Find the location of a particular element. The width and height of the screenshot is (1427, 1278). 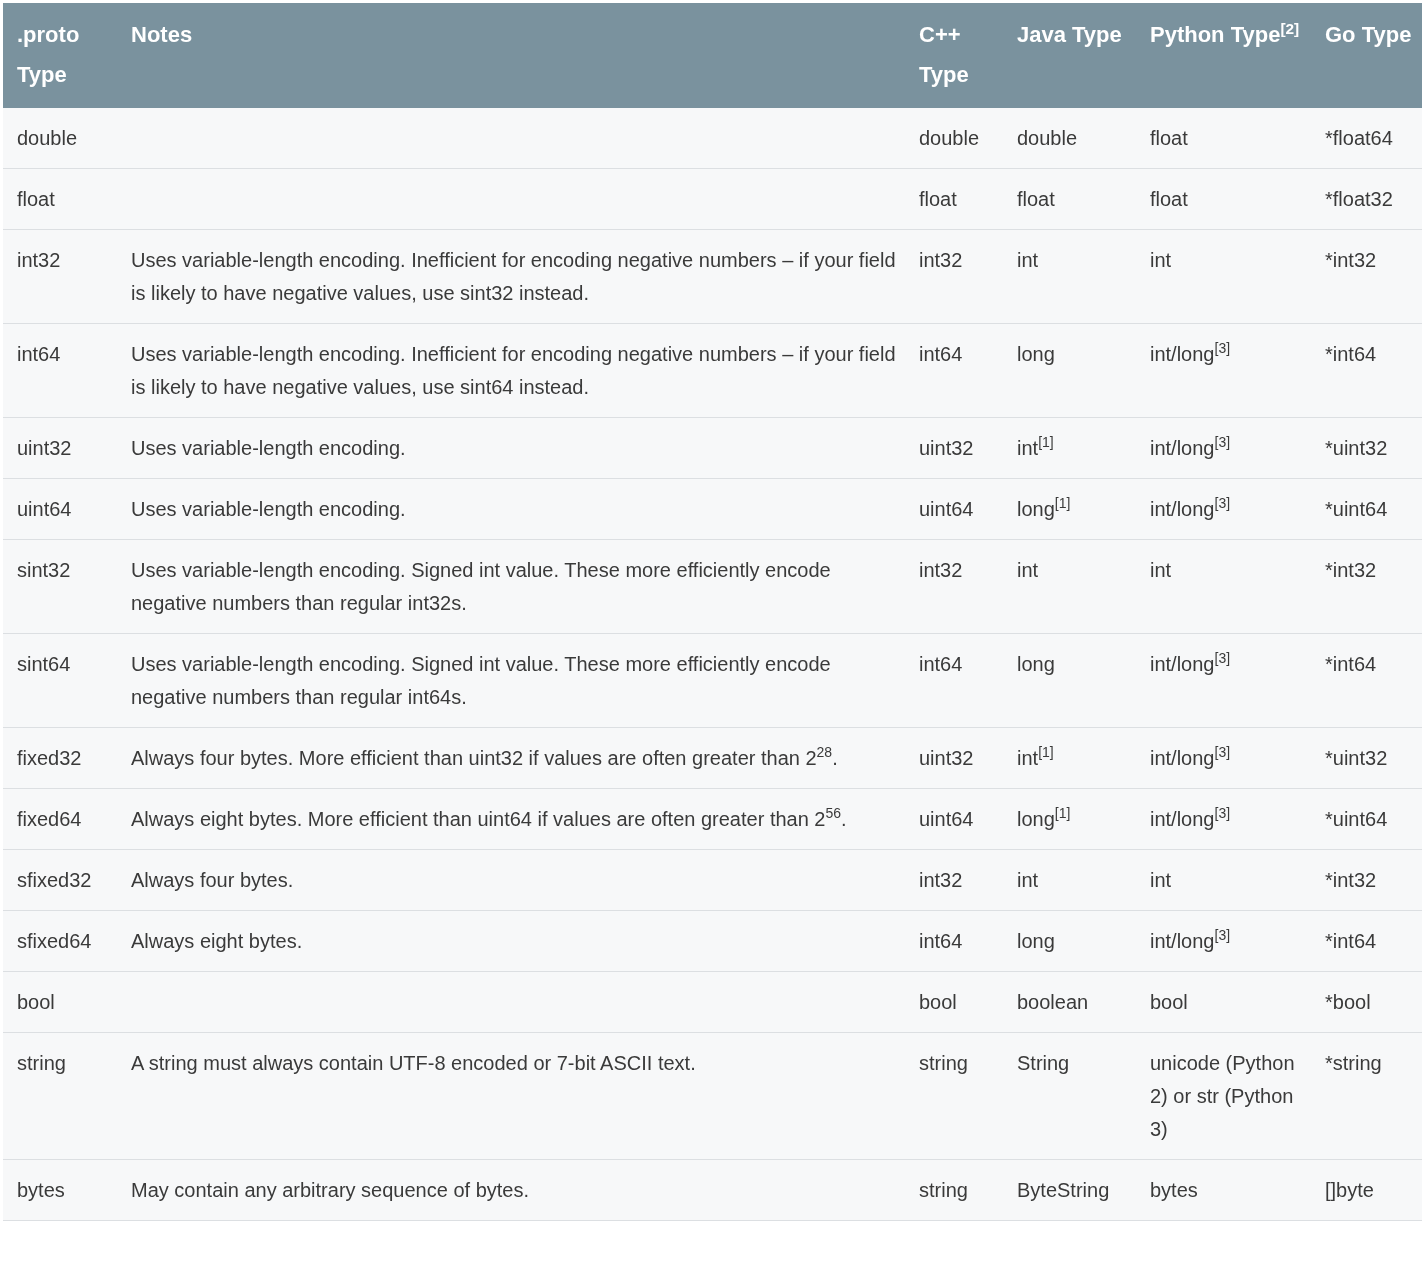

table-cell: May contain any arbitrary sequence of bytes. is located at coordinates (511, 1190).